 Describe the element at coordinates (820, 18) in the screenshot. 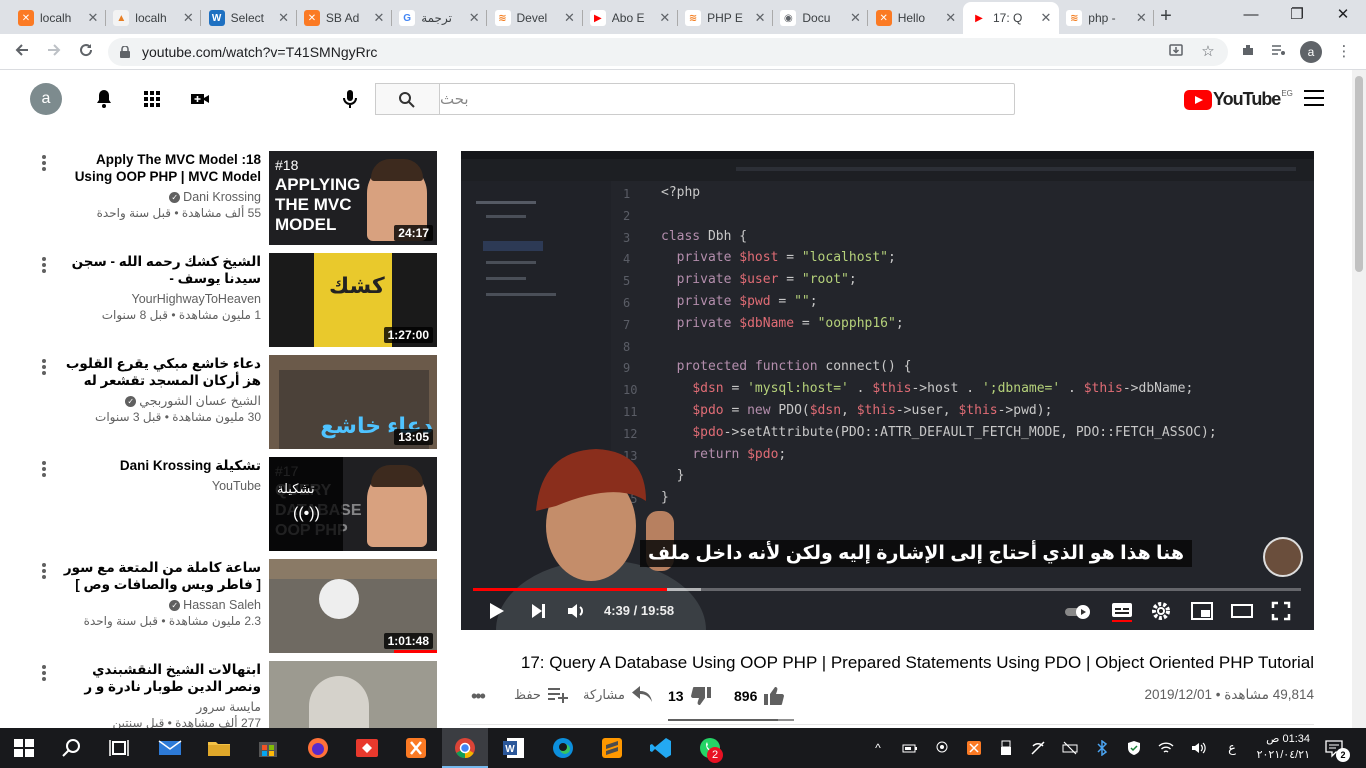

I see `browser-tab: ◉ Docu ✕` at that location.